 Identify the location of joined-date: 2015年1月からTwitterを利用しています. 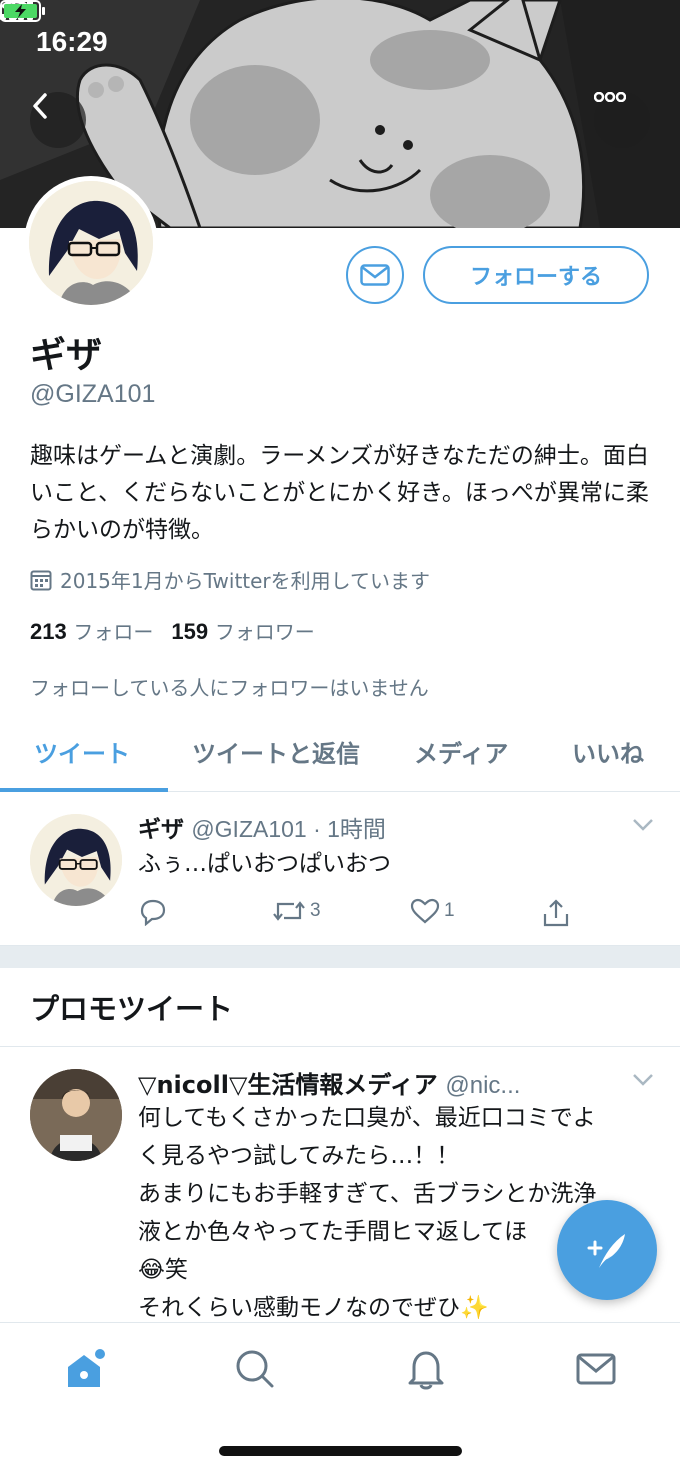
(230, 579).